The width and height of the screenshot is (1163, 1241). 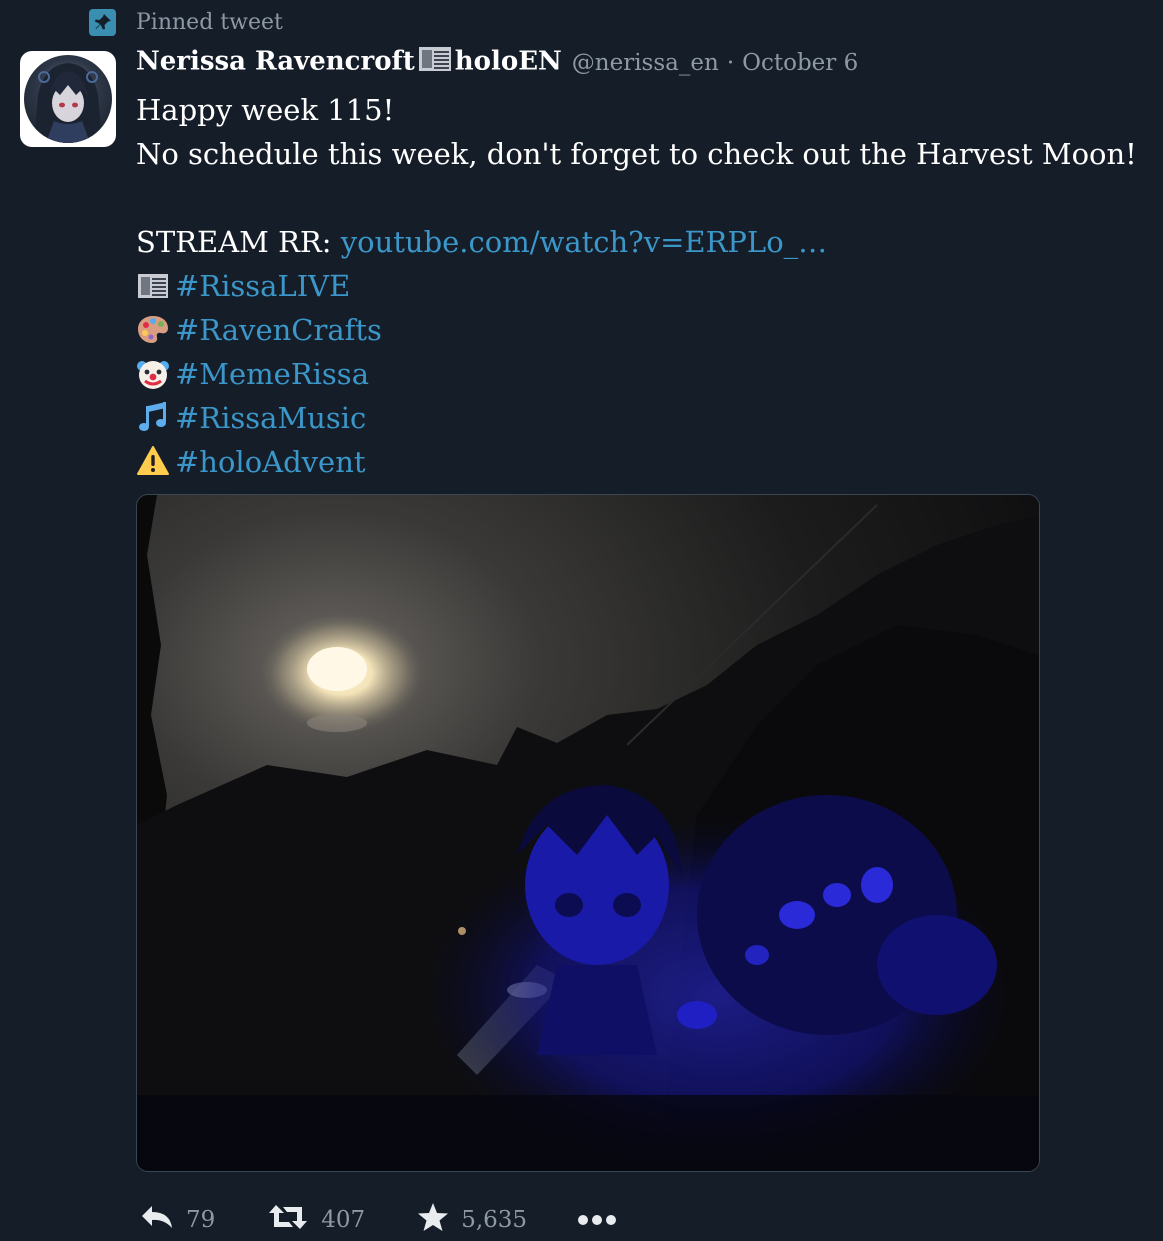 I want to click on display-name-part1: Nerissa Ravencroft, so click(x=275, y=61).